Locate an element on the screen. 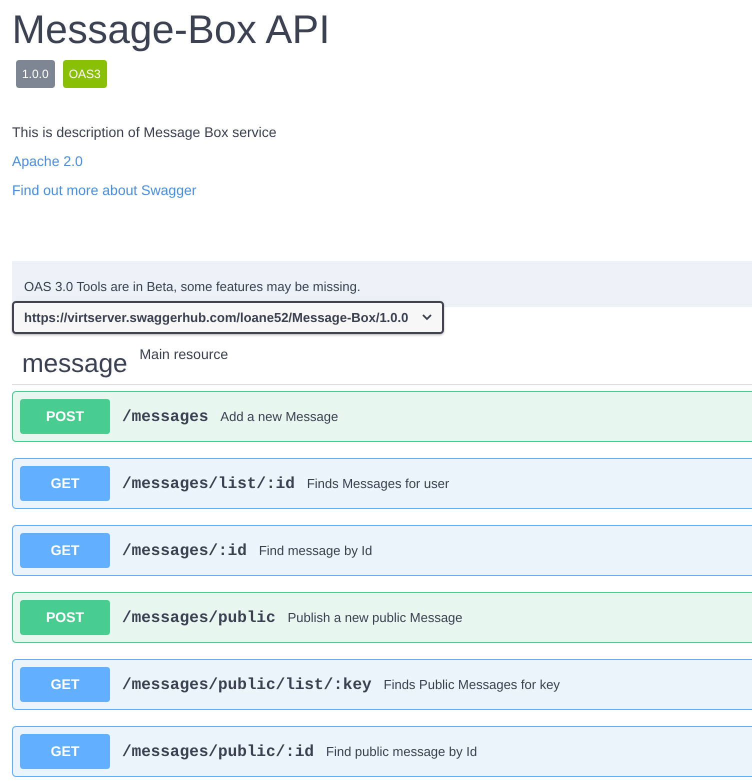 Image resolution: width=752 pixels, height=781 pixels. beta-notice-text: OAS 3.0 Tools are in Beta, some features may be missing. is located at coordinates (192, 286).